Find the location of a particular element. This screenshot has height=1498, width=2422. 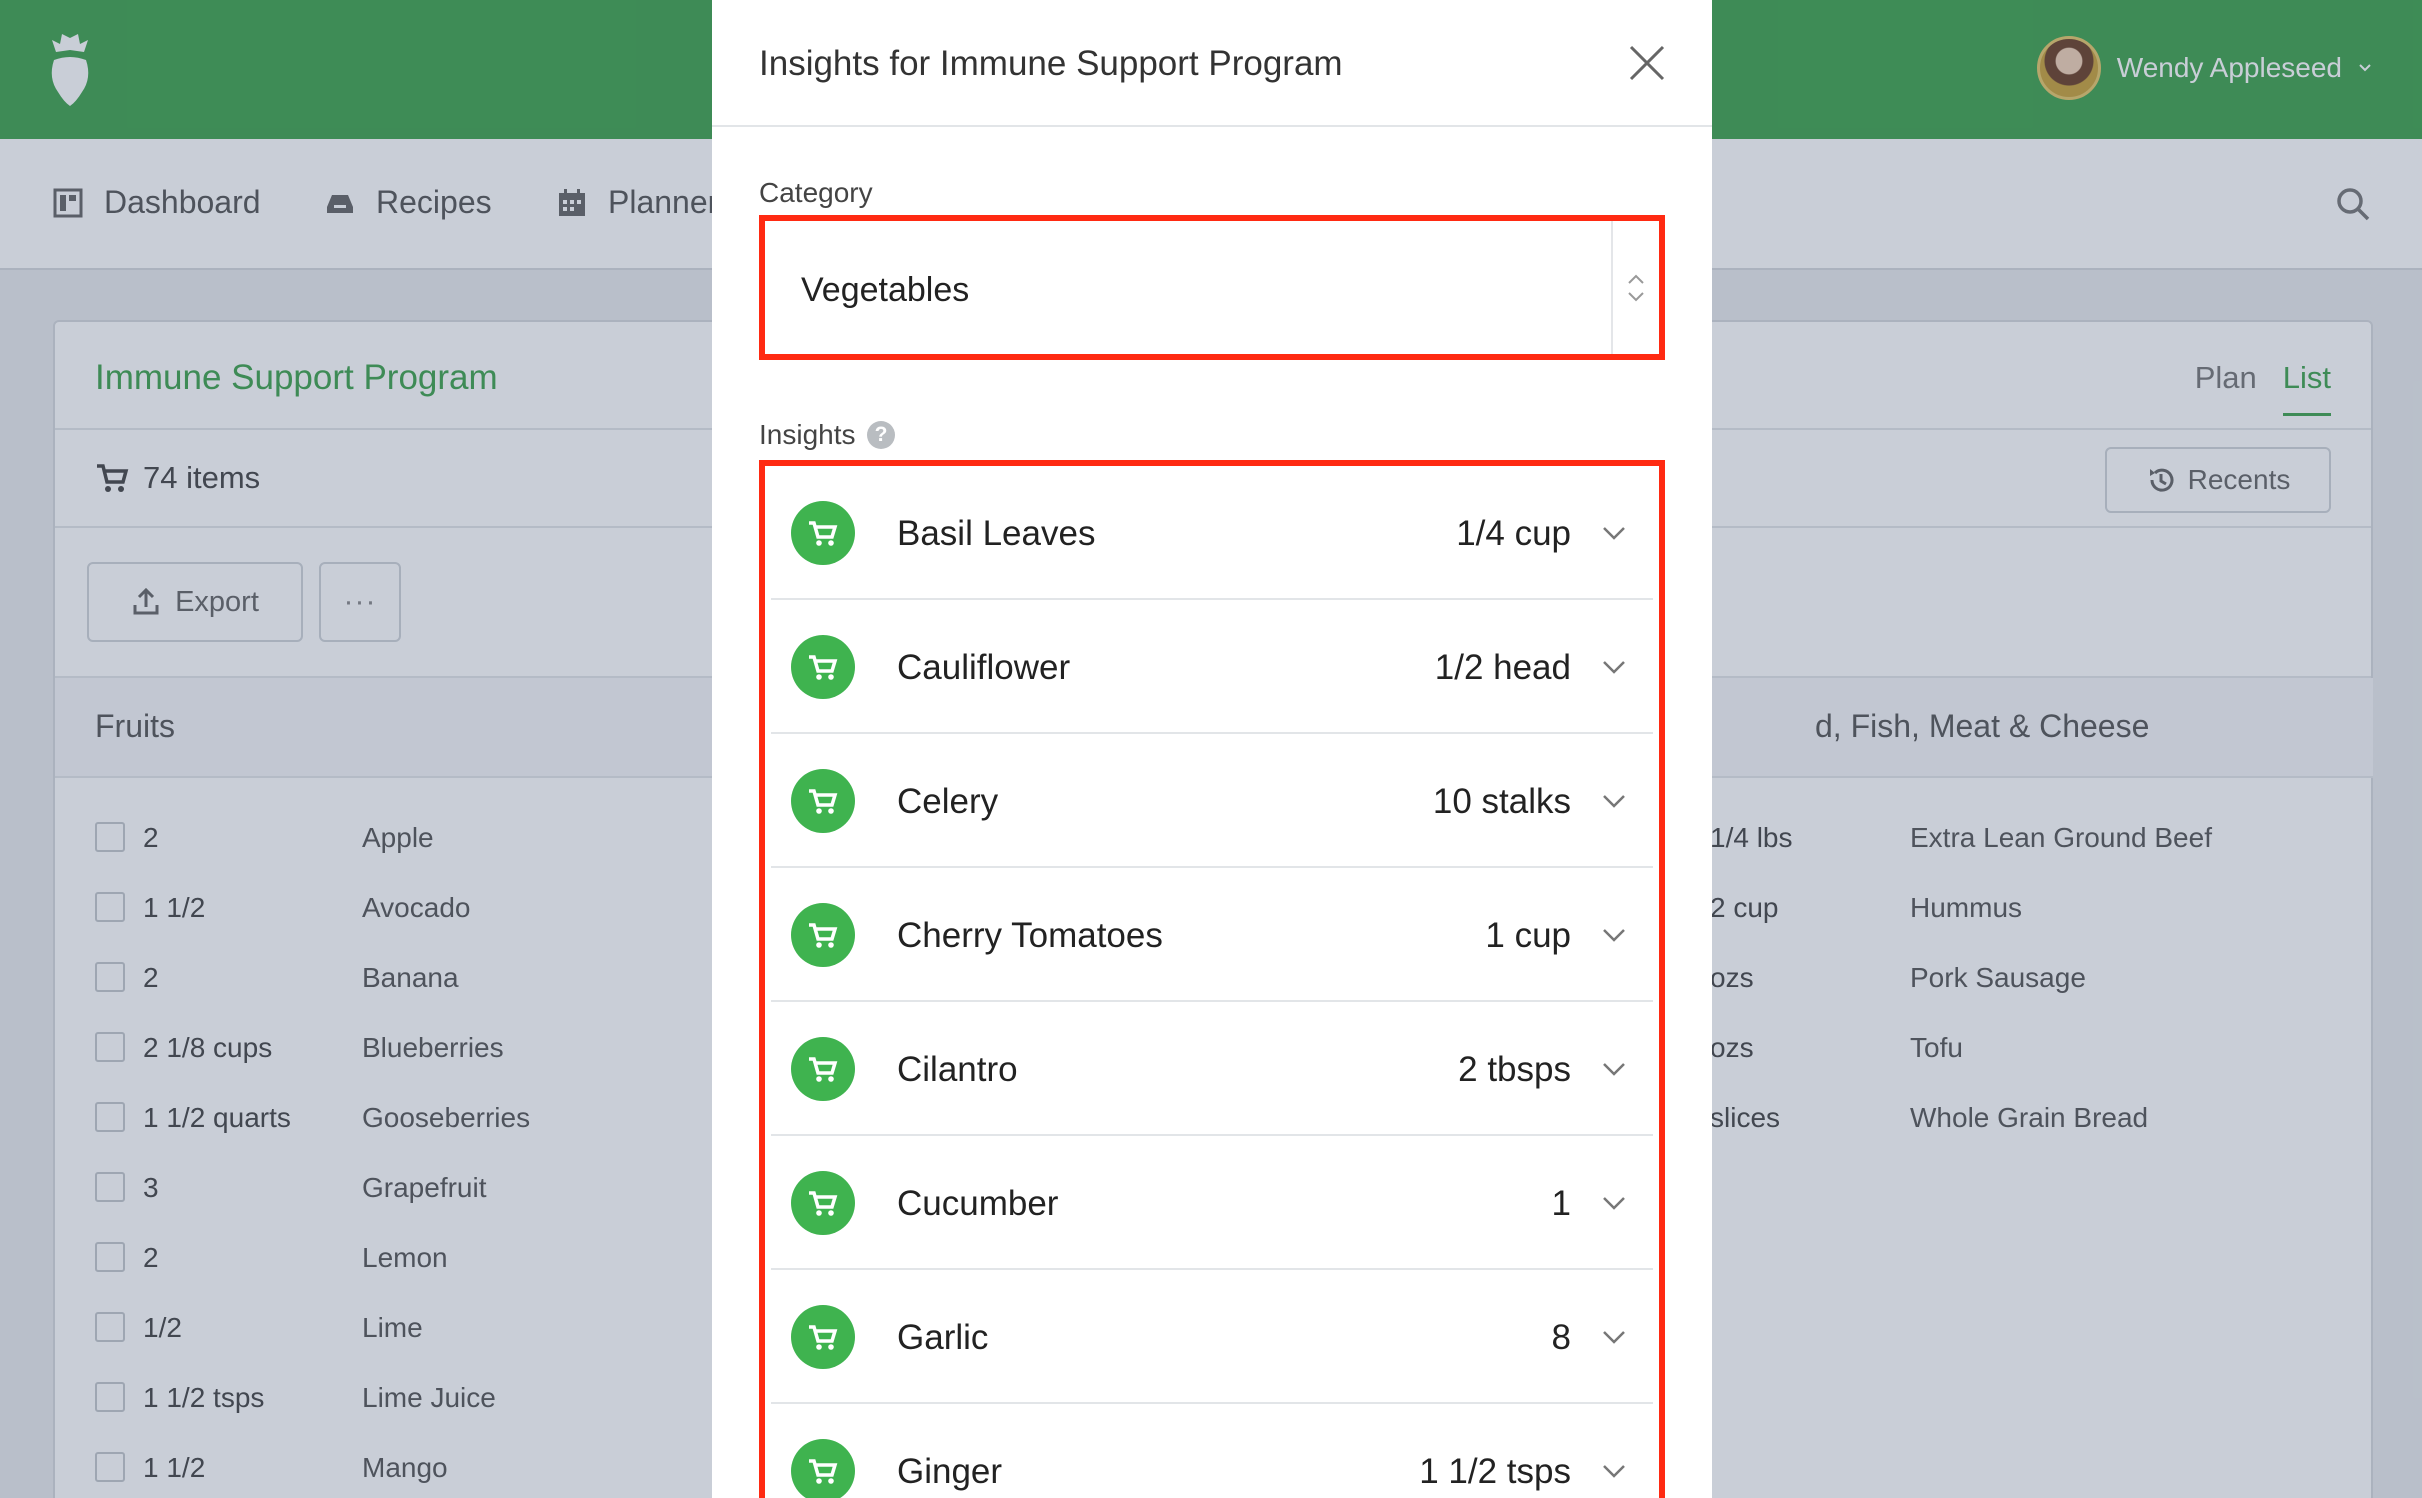

insight-name: Garlic is located at coordinates (943, 1337).